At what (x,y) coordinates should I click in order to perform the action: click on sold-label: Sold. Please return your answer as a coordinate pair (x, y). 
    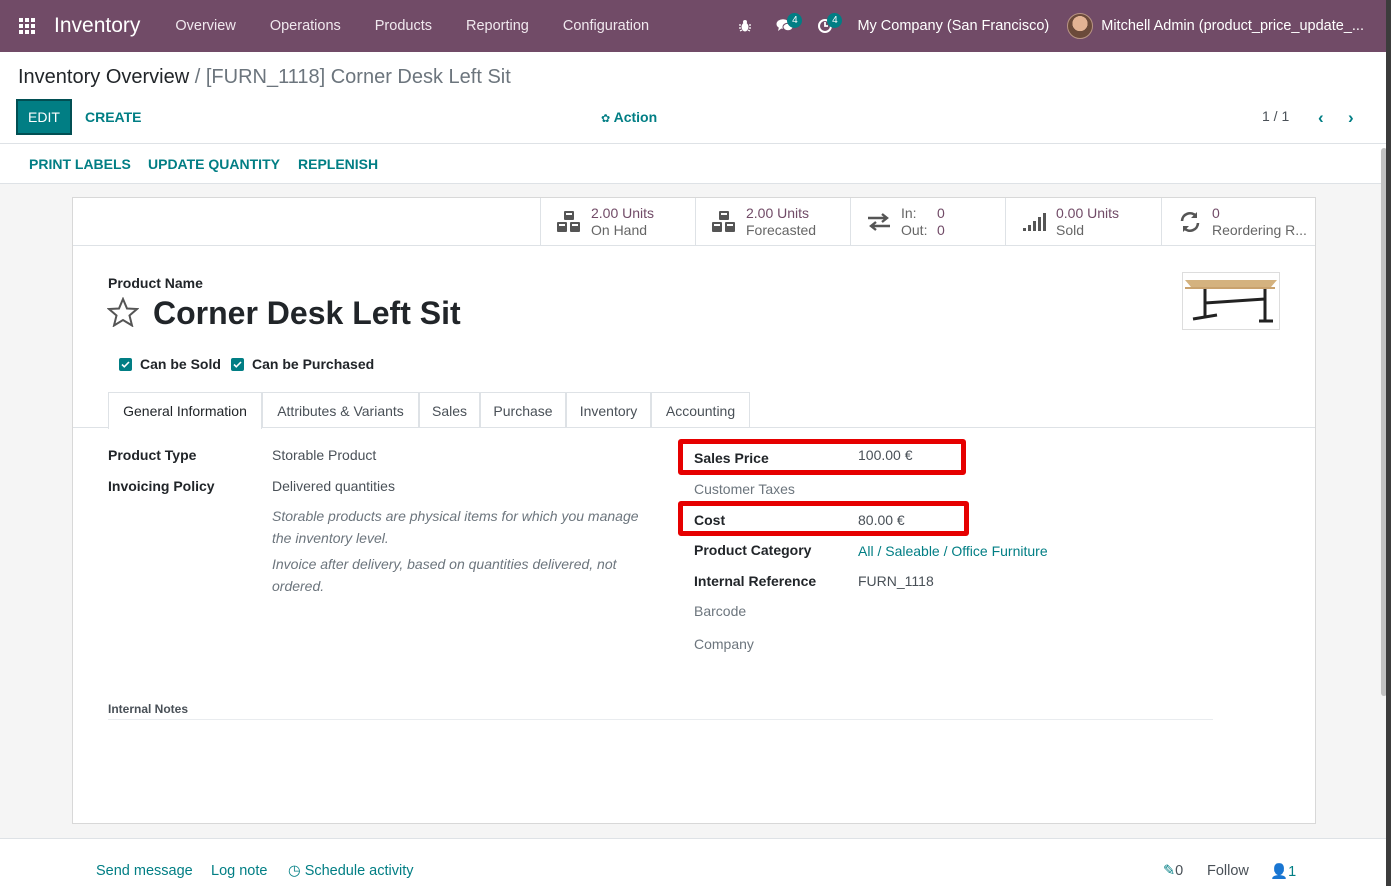
    Looking at the image, I should click on (1070, 229).